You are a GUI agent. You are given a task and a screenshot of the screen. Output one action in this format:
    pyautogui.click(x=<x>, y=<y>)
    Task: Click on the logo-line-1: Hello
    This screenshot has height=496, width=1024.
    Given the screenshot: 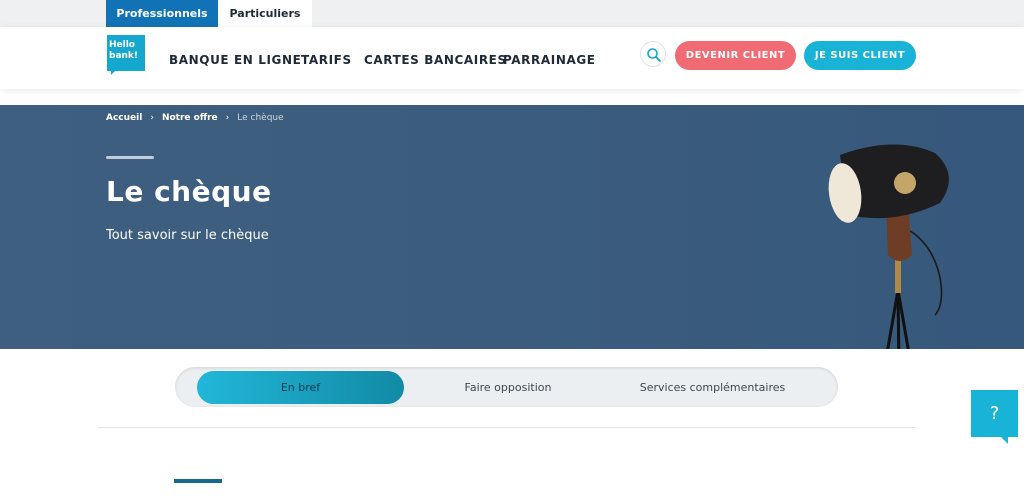 What is the action you would take?
    pyautogui.click(x=122, y=45)
    